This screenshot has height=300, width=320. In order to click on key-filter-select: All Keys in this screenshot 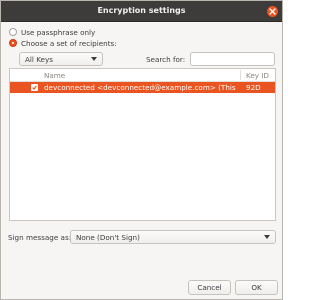, I will do `click(61, 59)`.